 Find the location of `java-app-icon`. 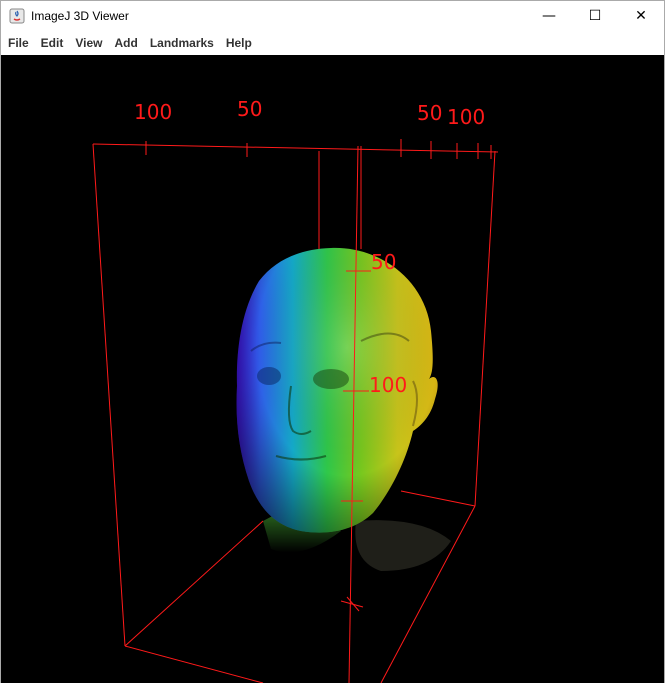

java-app-icon is located at coordinates (17, 16).